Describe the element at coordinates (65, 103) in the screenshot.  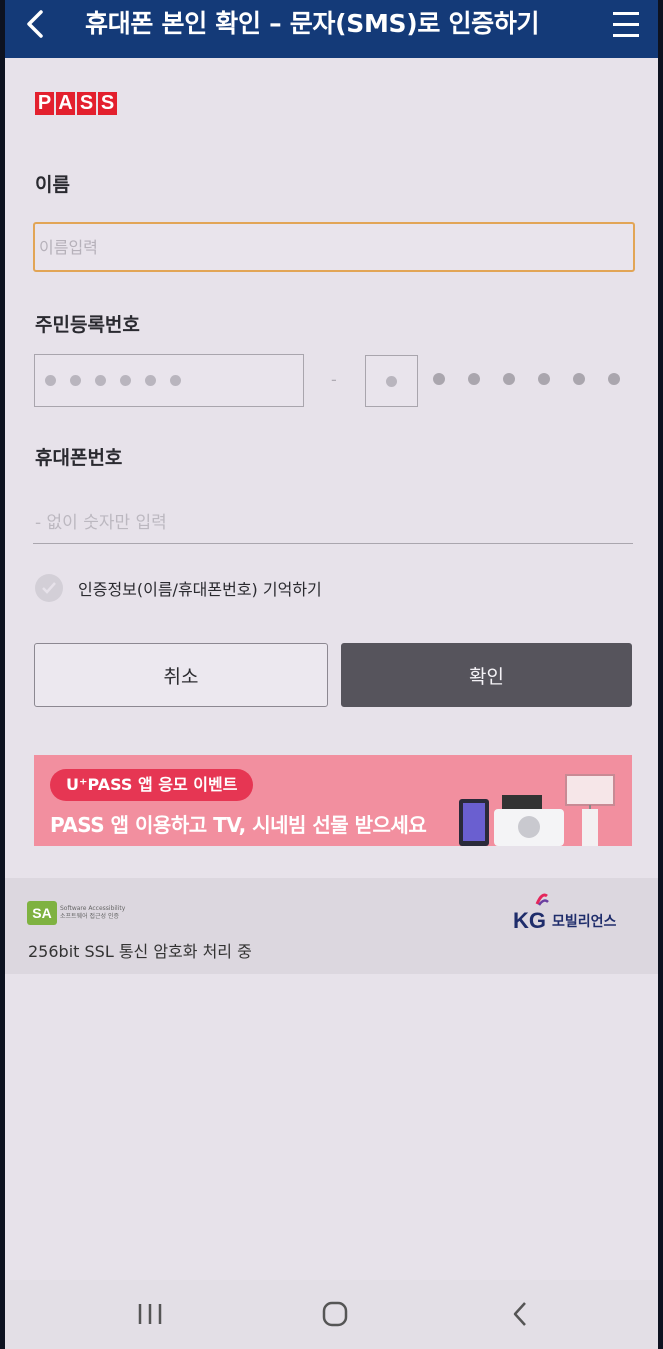
I see `logo-letter: A` at that location.